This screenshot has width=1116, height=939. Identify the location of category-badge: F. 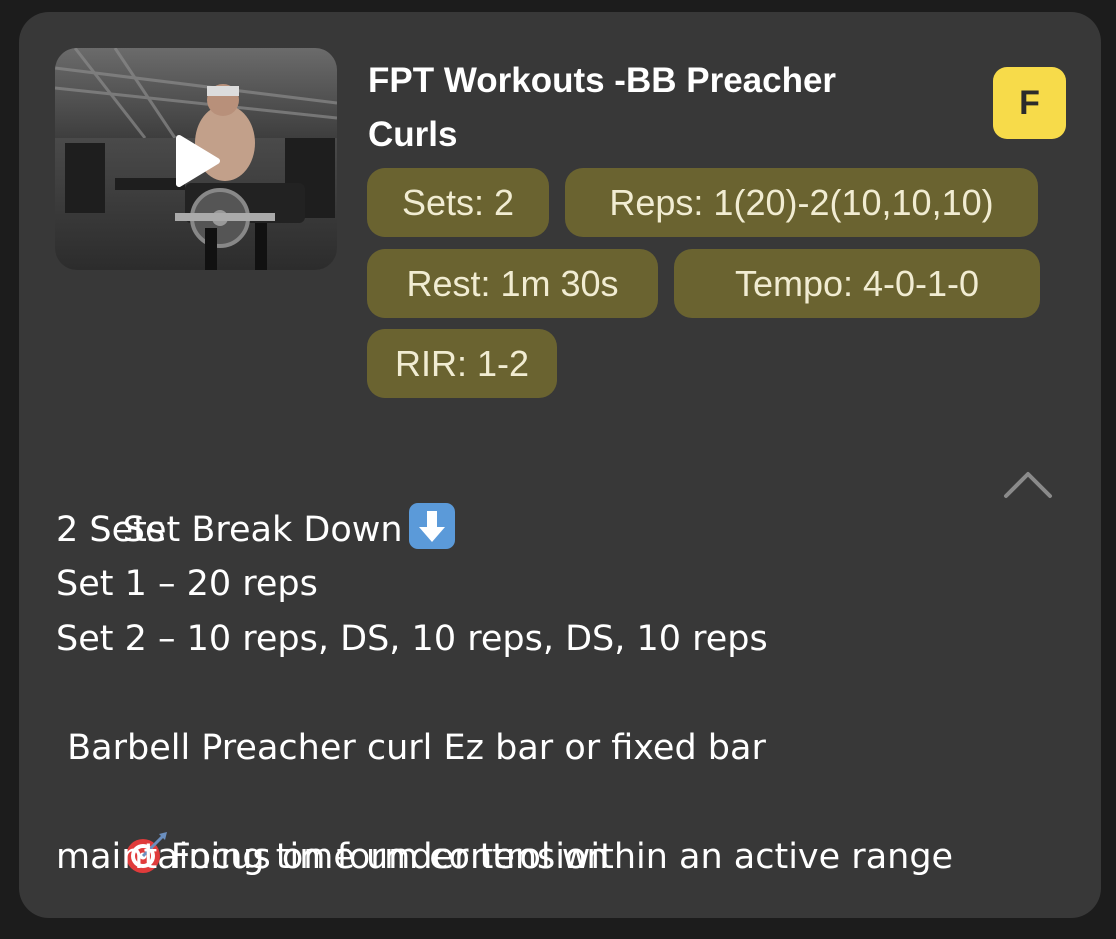
(1029, 103).